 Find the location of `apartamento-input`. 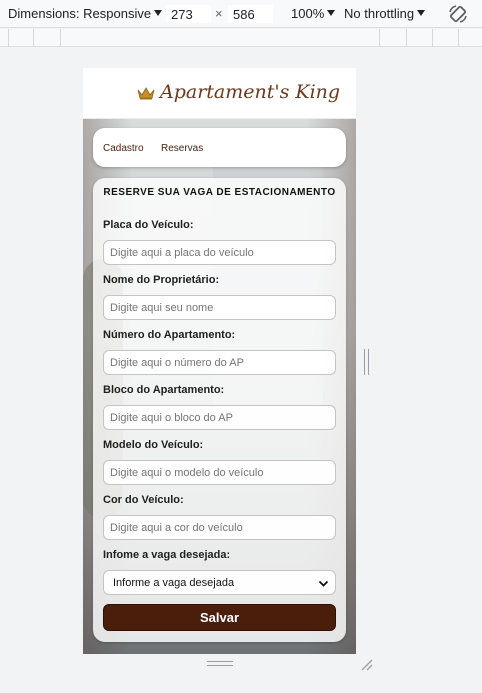

apartamento-input is located at coordinates (219, 362).